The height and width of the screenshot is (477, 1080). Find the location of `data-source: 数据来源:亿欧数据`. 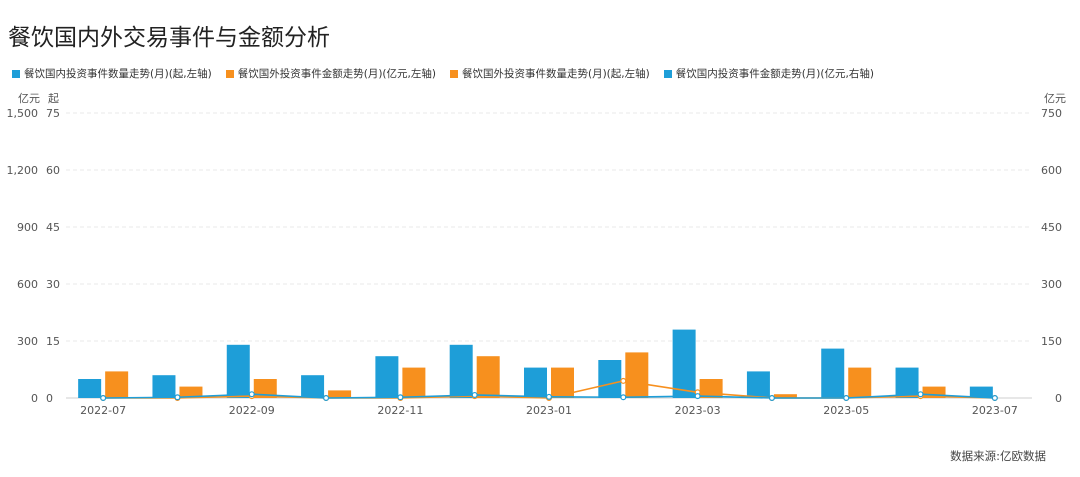

data-source: 数据来源:亿欧数据 is located at coordinates (998, 456).